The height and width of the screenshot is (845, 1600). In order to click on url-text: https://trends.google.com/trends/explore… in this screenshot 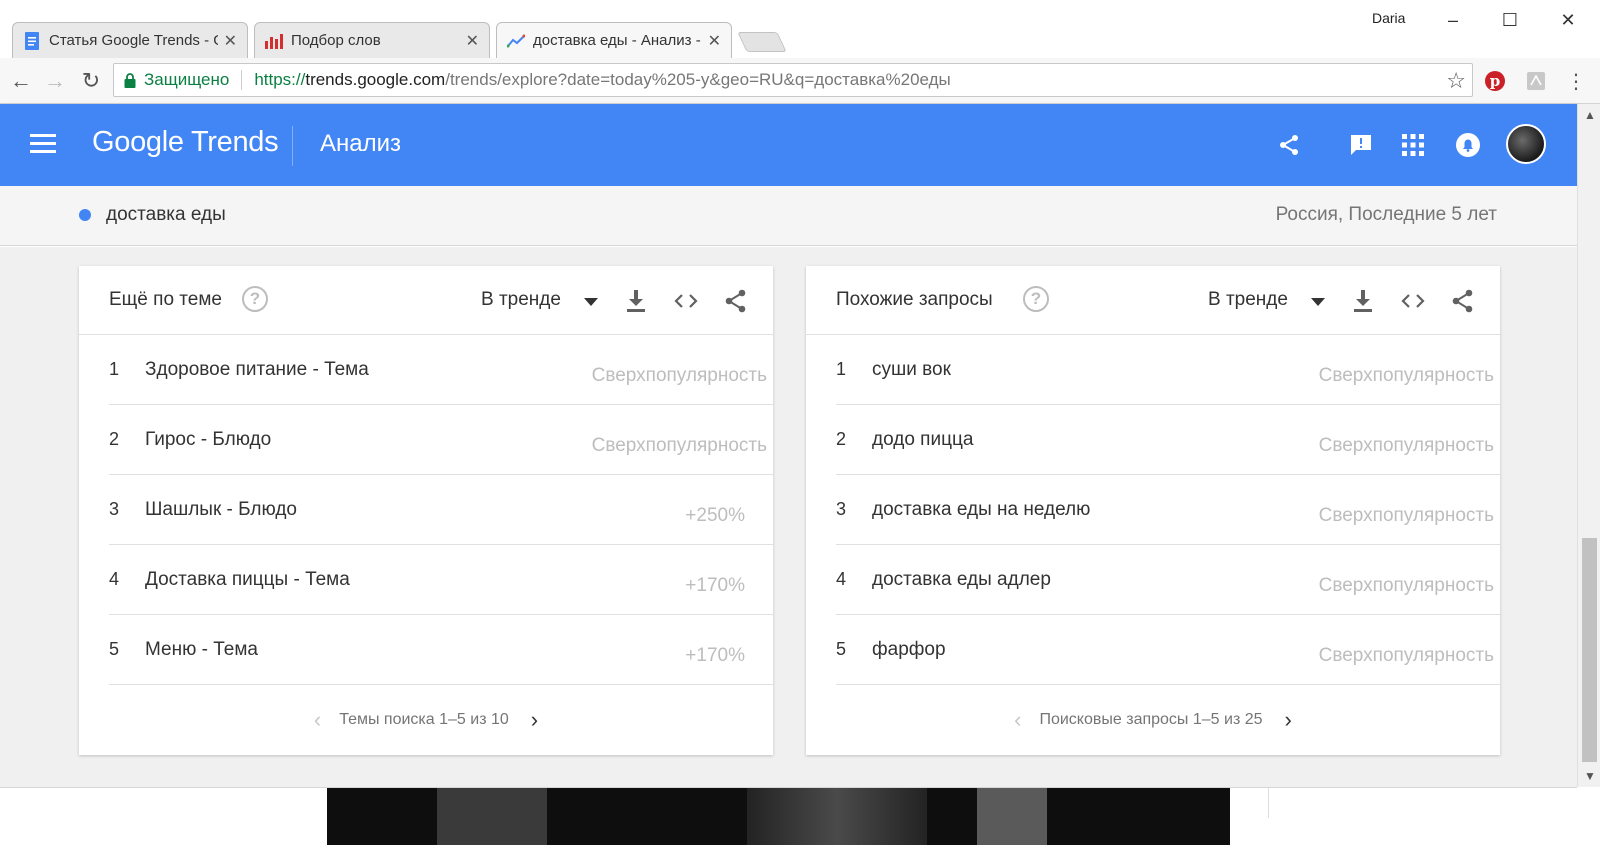, I will do `click(602, 80)`.